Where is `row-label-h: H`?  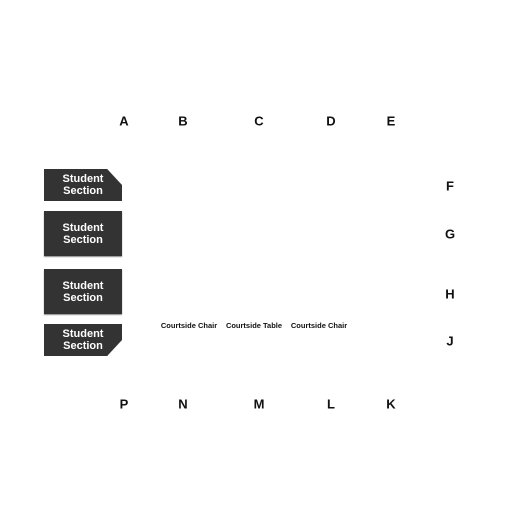
row-label-h: H is located at coordinates (450, 294).